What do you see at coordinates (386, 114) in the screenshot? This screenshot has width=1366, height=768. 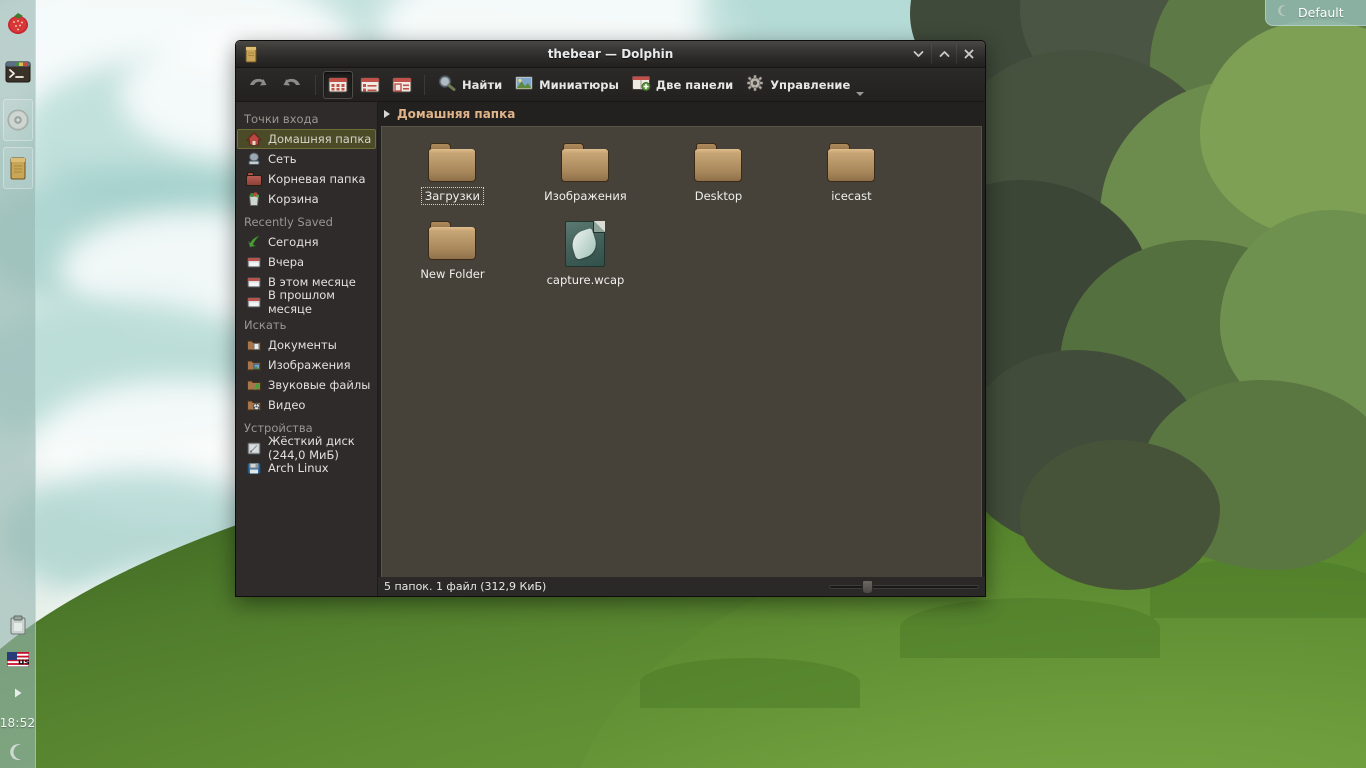 I see `breadcrumb-arrow-icon` at bounding box center [386, 114].